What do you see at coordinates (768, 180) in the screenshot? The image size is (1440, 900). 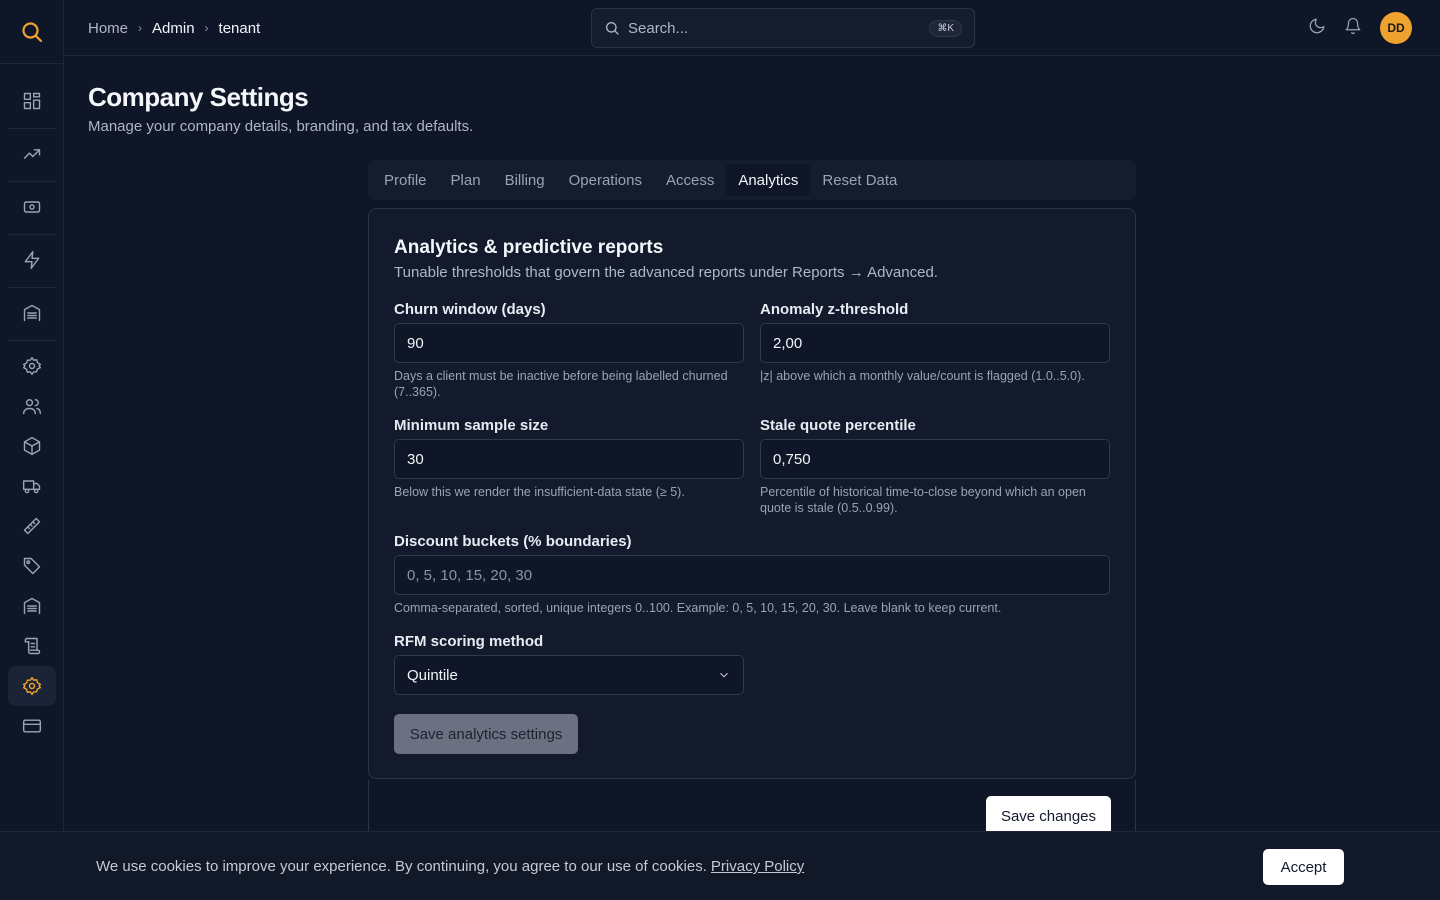 I see `tab-analytics: Analytics` at bounding box center [768, 180].